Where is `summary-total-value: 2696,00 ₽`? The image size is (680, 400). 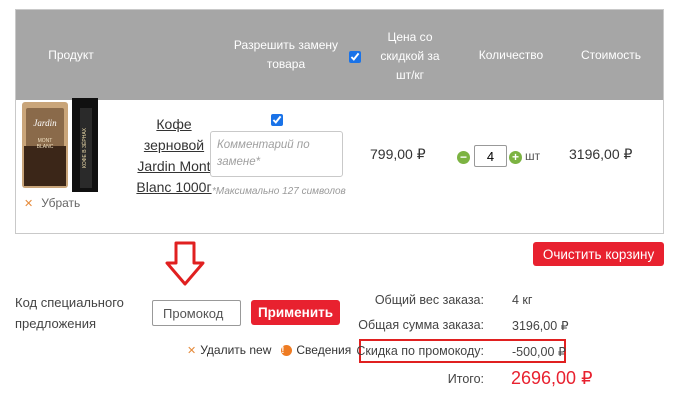 summary-total-value: 2696,00 ₽ is located at coordinates (552, 378).